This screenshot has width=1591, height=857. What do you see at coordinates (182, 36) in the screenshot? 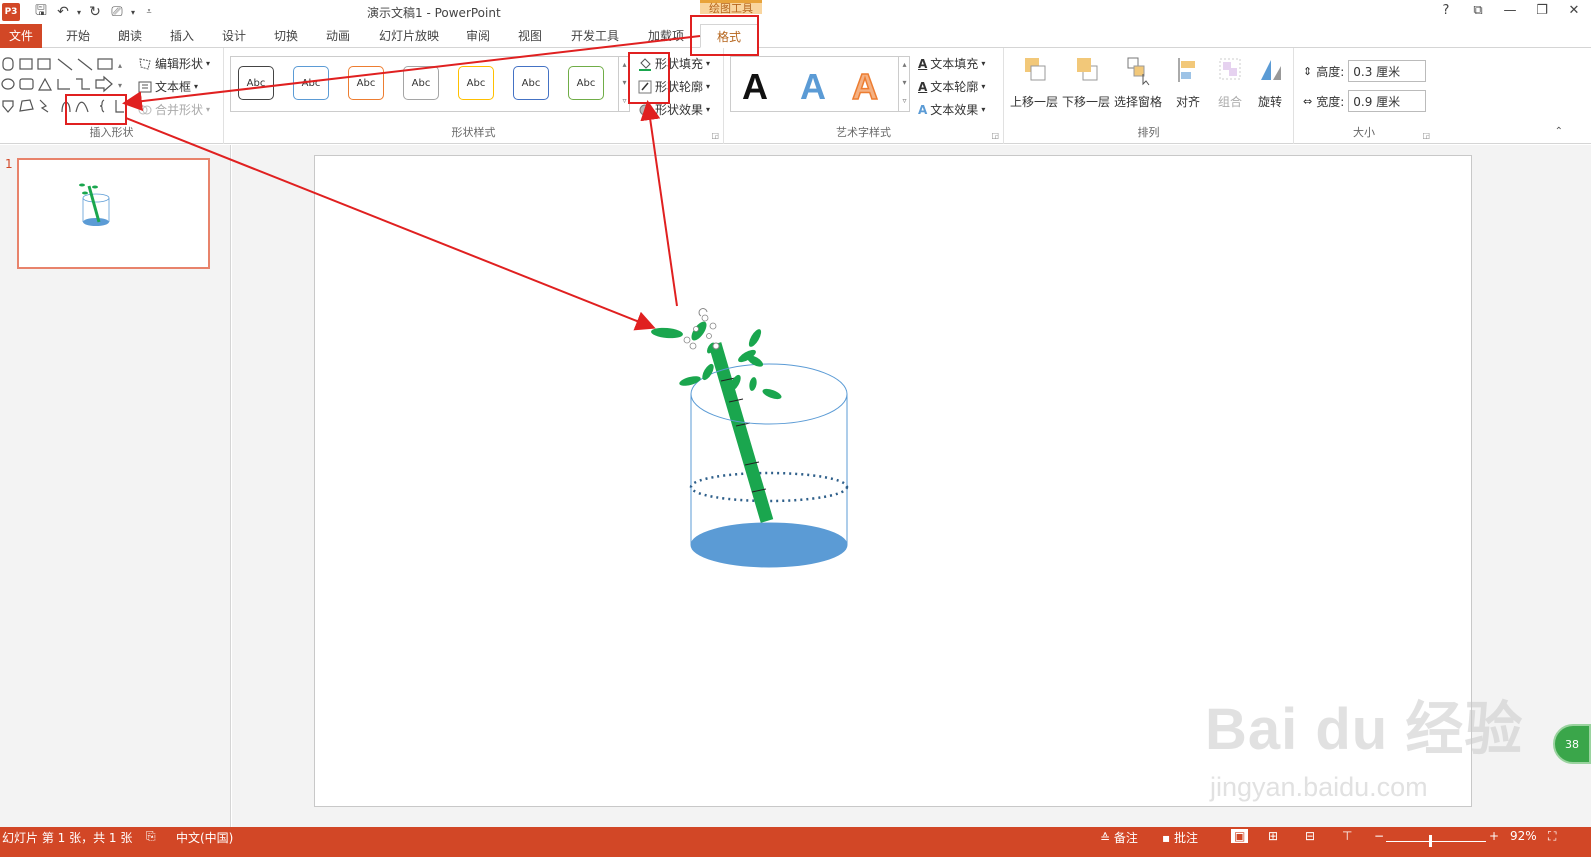
I see `tab-insert: 插入` at bounding box center [182, 36].